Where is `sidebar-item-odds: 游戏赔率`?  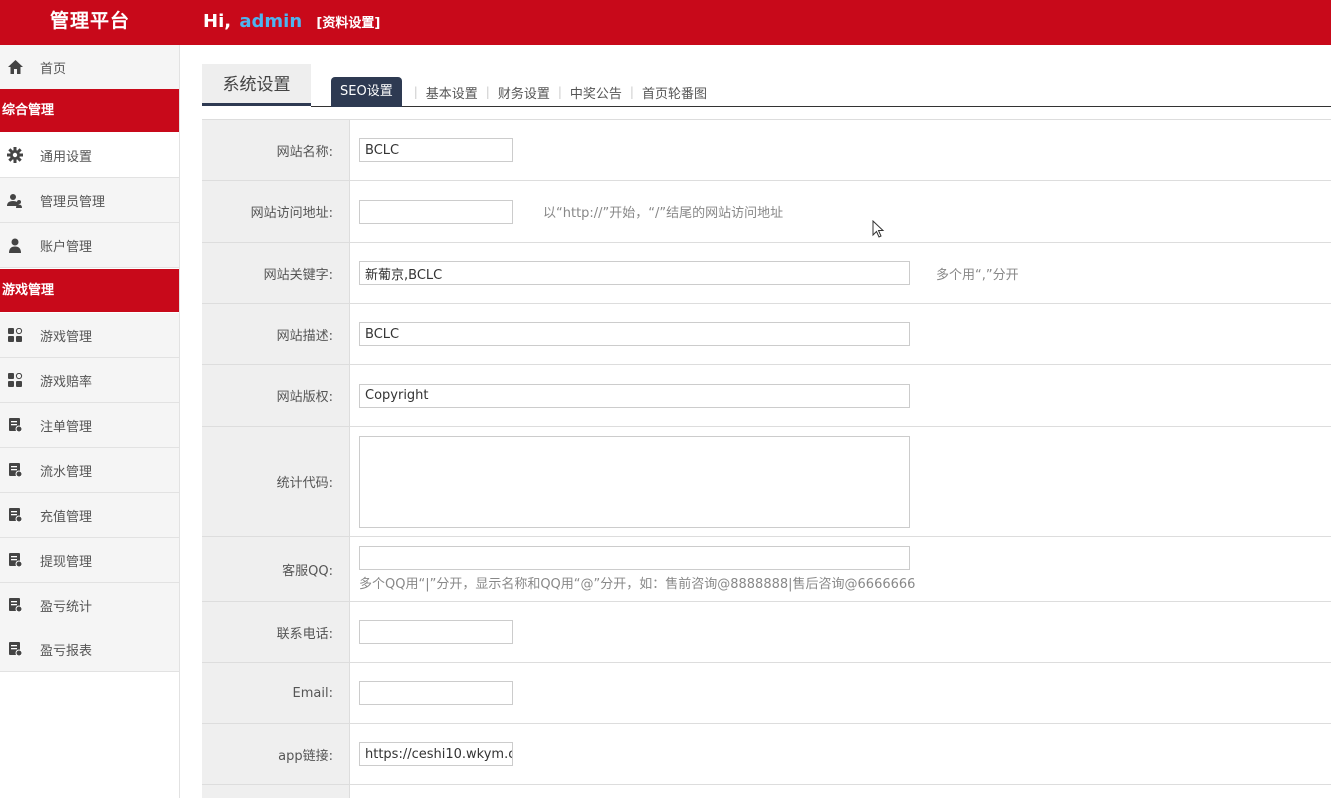 sidebar-item-odds: 游戏赔率 is located at coordinates (89, 380).